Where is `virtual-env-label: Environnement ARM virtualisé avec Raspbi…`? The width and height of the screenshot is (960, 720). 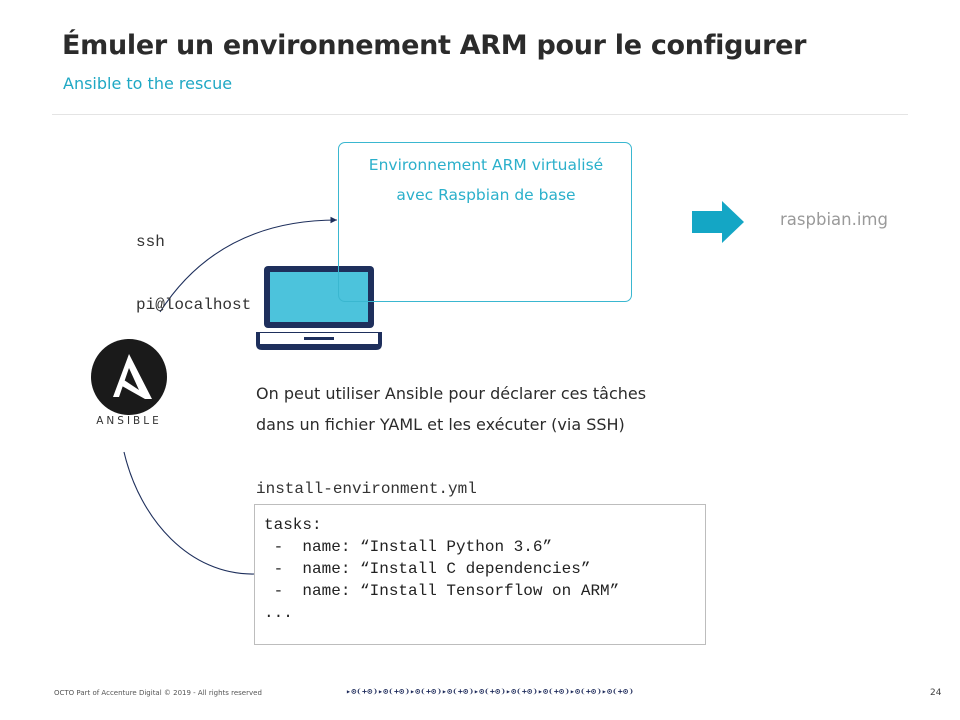
virtual-env-label: Environnement ARM virtualisé avec Raspbi… is located at coordinates (486, 180).